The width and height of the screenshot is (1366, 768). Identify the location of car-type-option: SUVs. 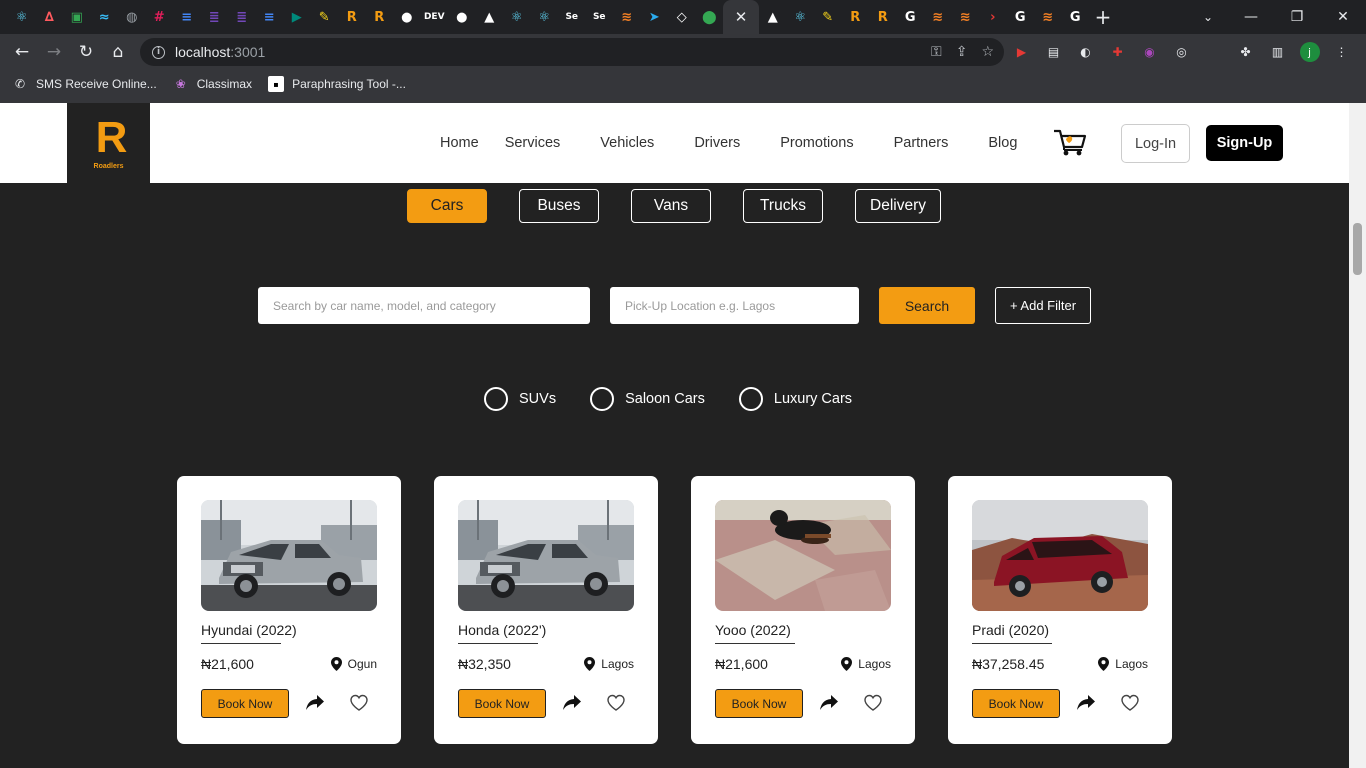
(520, 399).